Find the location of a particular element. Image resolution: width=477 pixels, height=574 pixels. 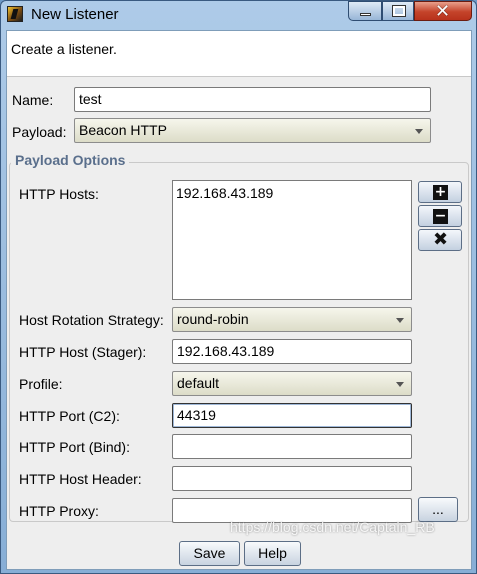

title-bar: New Listener ✕ is located at coordinates (238, 15).